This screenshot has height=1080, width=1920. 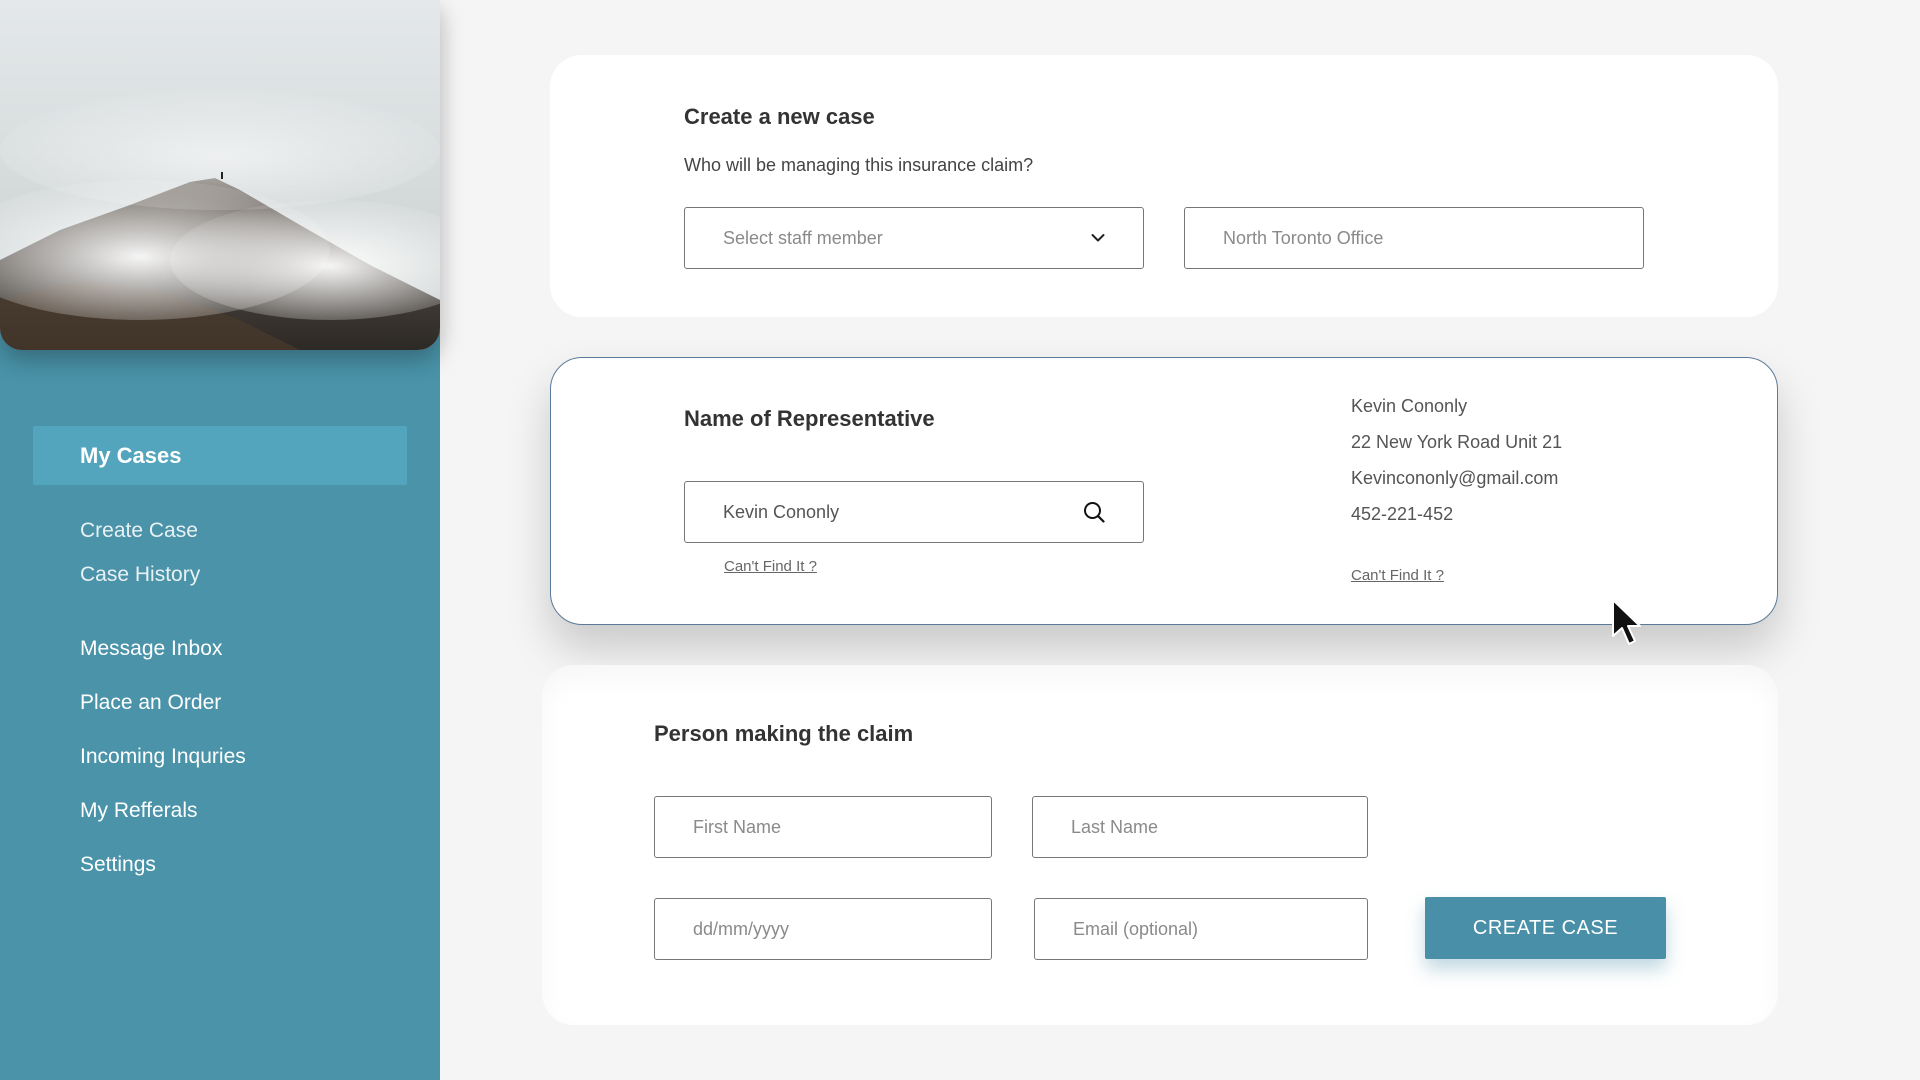 I want to click on date-of-birth-input: dd/mm/yyyy, so click(x=823, y=929).